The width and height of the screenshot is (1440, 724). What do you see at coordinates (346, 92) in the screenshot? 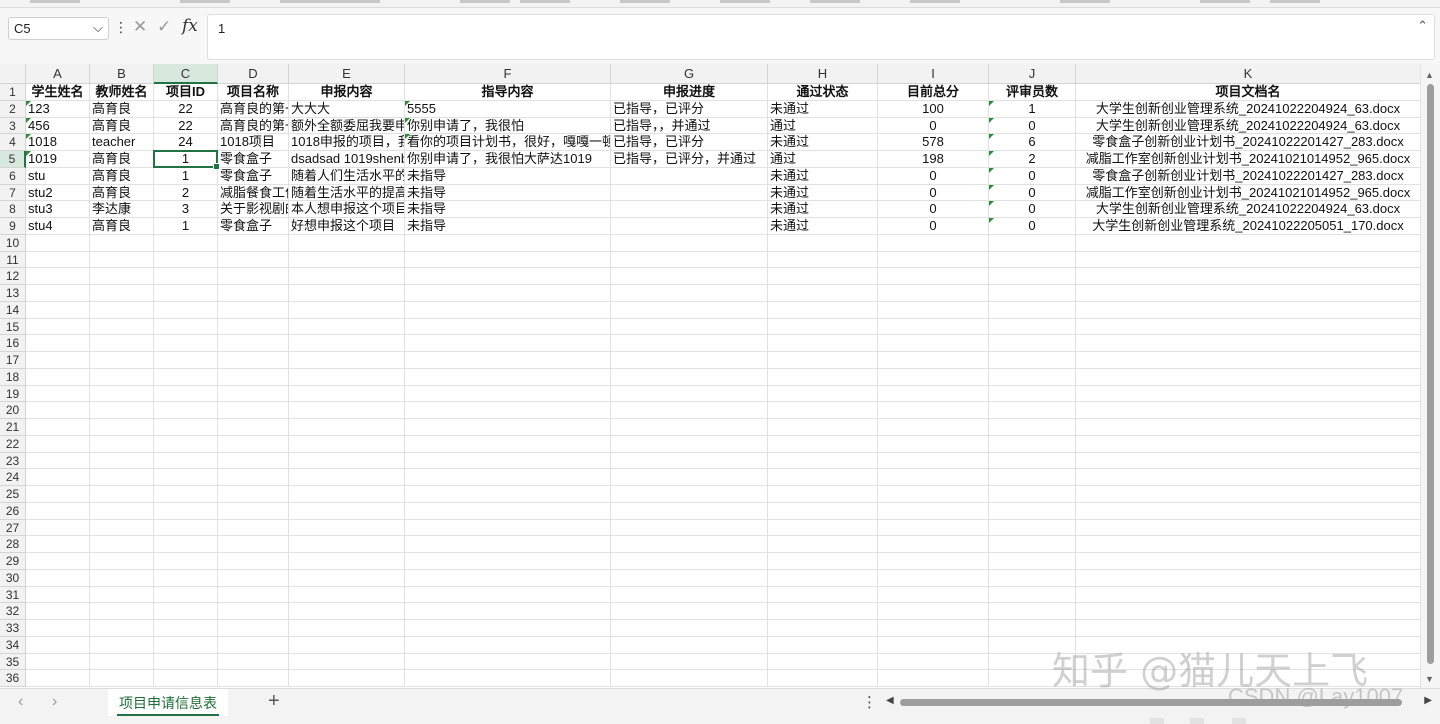
I see `header-cell: 申报内容` at bounding box center [346, 92].